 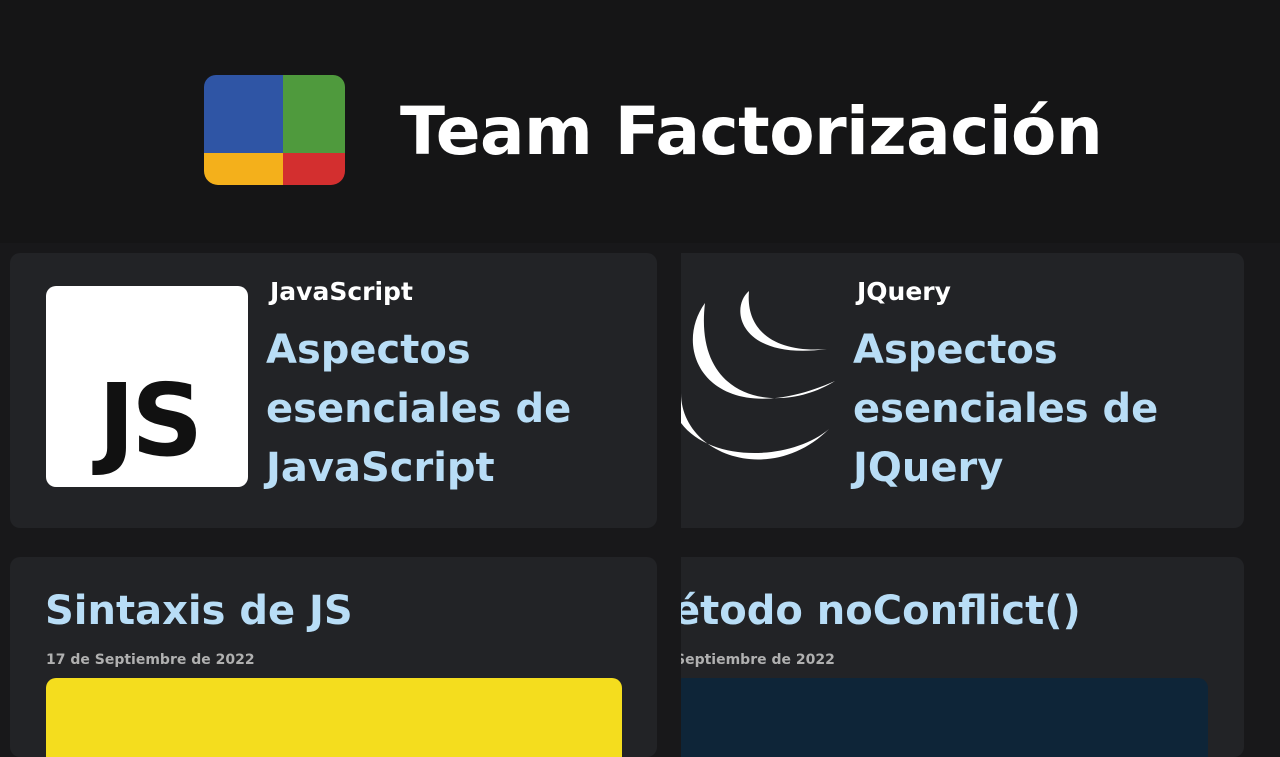 I want to click on post-title-link: Sintaxis de JS, so click(x=199, y=611).